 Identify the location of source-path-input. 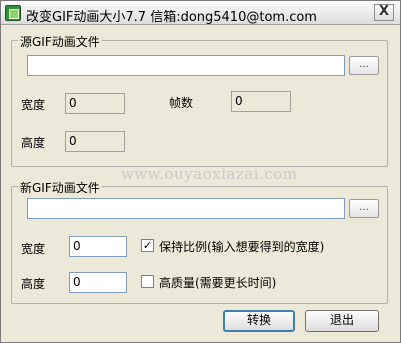
(186, 65).